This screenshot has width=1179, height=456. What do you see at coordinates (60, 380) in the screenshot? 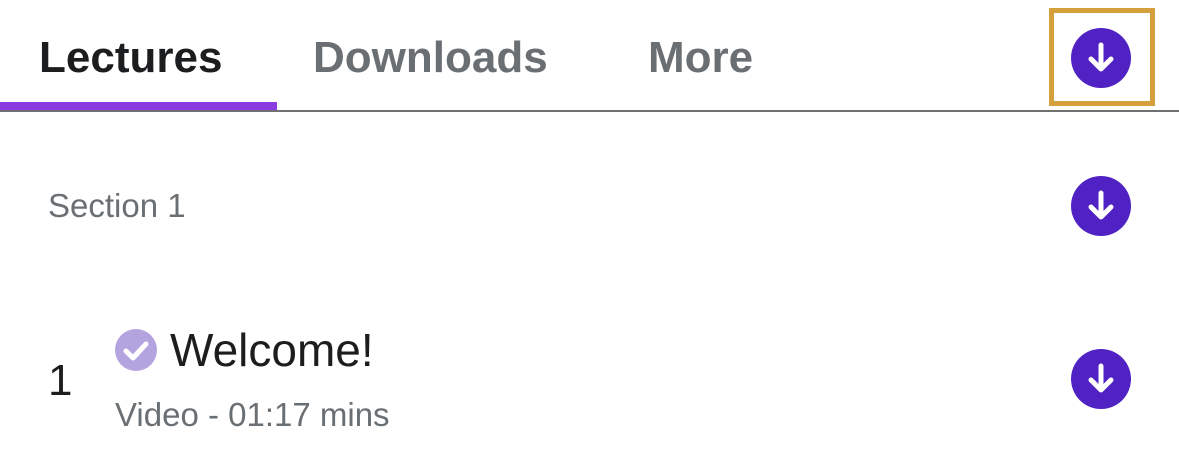
I see `lecture-number: 1` at bounding box center [60, 380].